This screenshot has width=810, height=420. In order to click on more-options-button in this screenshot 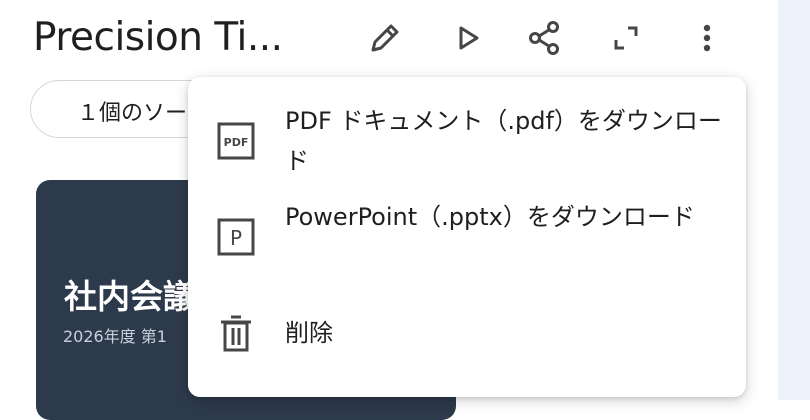, I will do `click(707, 38)`.